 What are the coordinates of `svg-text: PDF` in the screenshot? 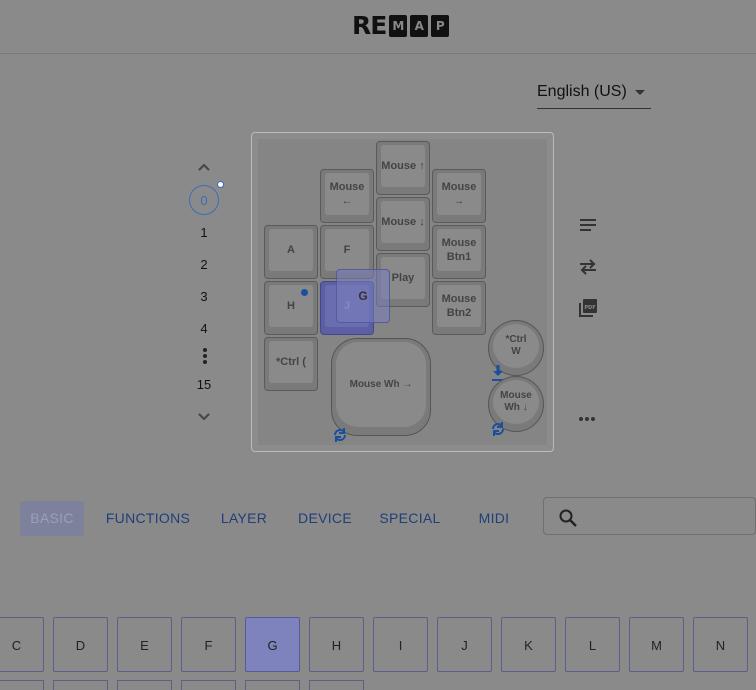 It's located at (589, 308).